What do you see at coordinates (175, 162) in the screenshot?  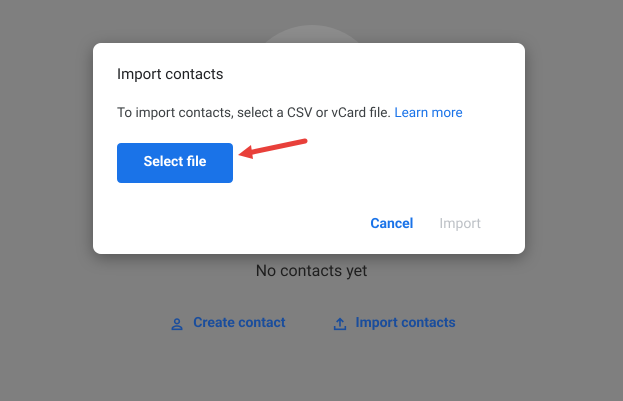 I see `select-file-button: Select file` at bounding box center [175, 162].